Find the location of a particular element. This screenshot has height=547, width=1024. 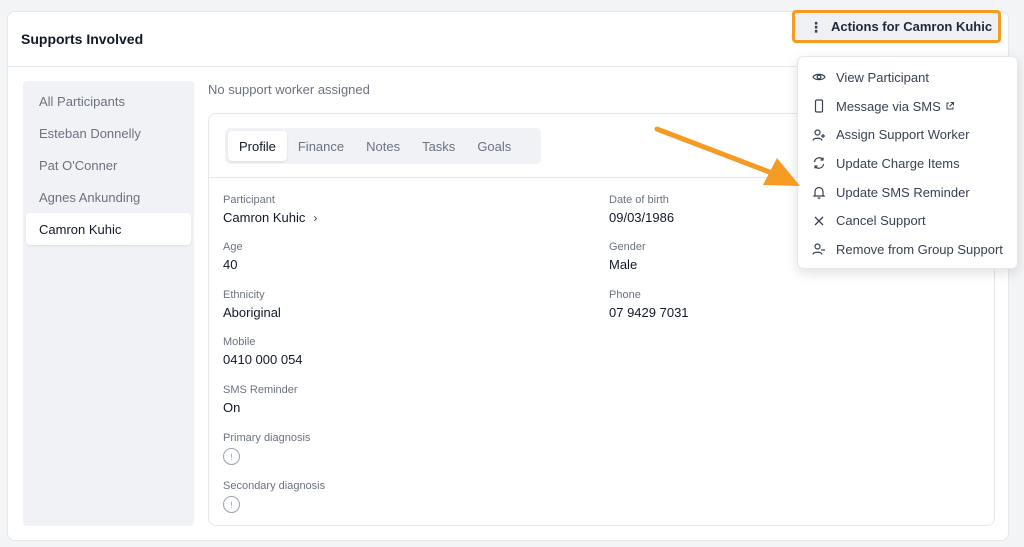

gender-value: Male is located at coordinates (623, 264).